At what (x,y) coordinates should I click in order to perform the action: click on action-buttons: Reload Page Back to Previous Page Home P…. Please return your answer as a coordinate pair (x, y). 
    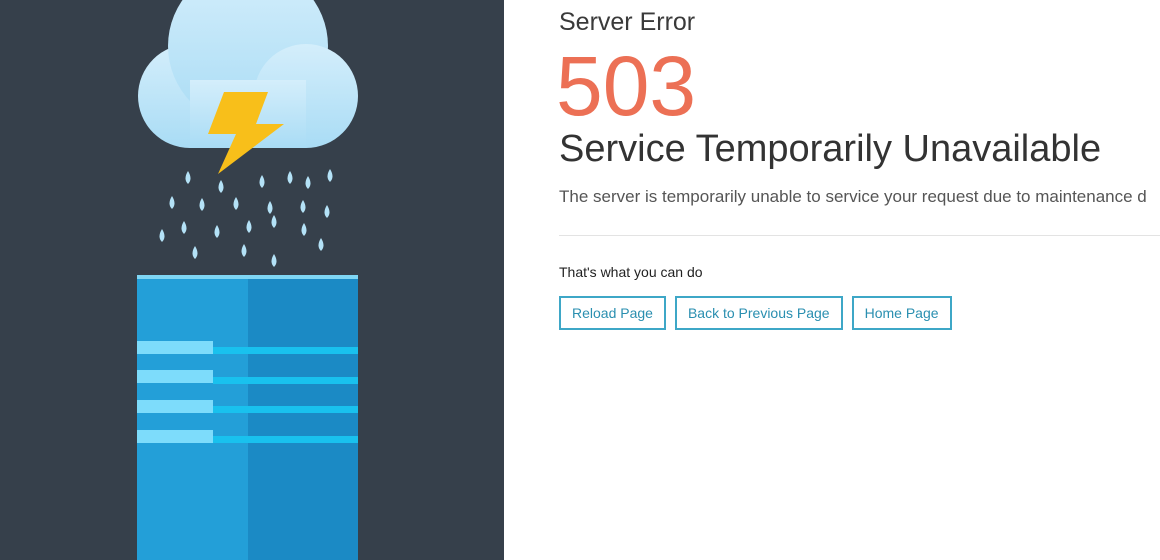
    Looking at the image, I should click on (755, 313).